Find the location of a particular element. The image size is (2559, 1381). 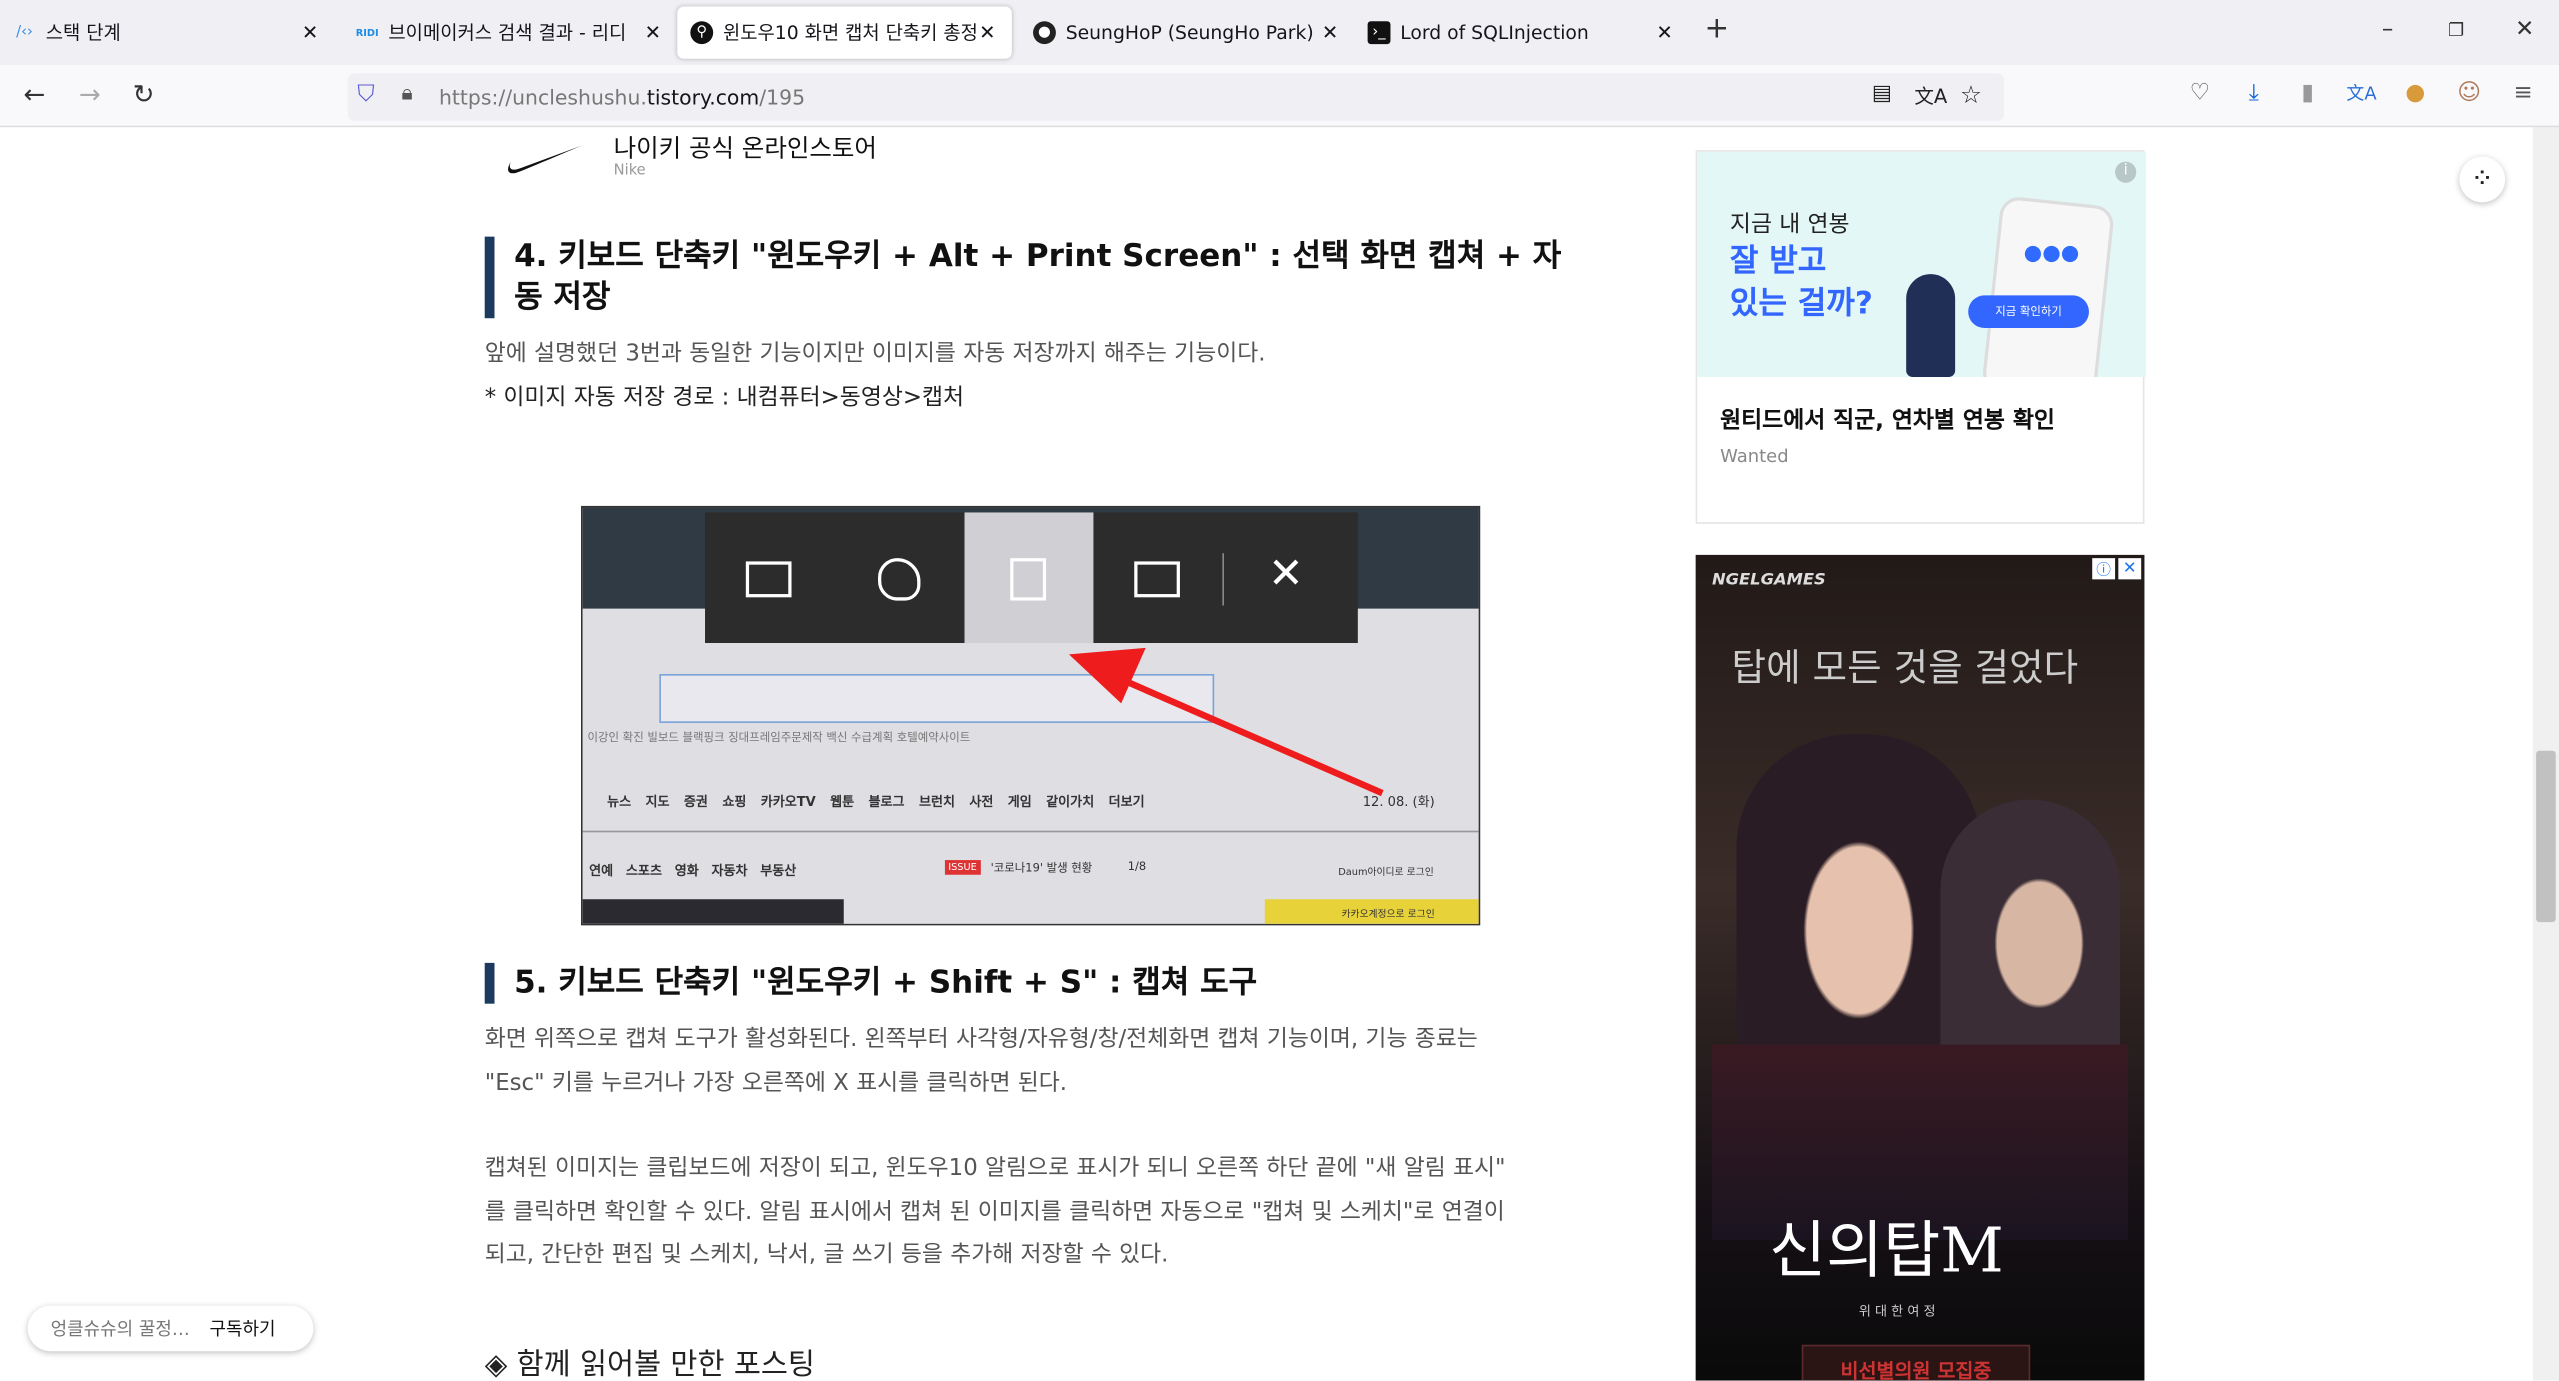

promo-brand: Nike is located at coordinates (629, 171).